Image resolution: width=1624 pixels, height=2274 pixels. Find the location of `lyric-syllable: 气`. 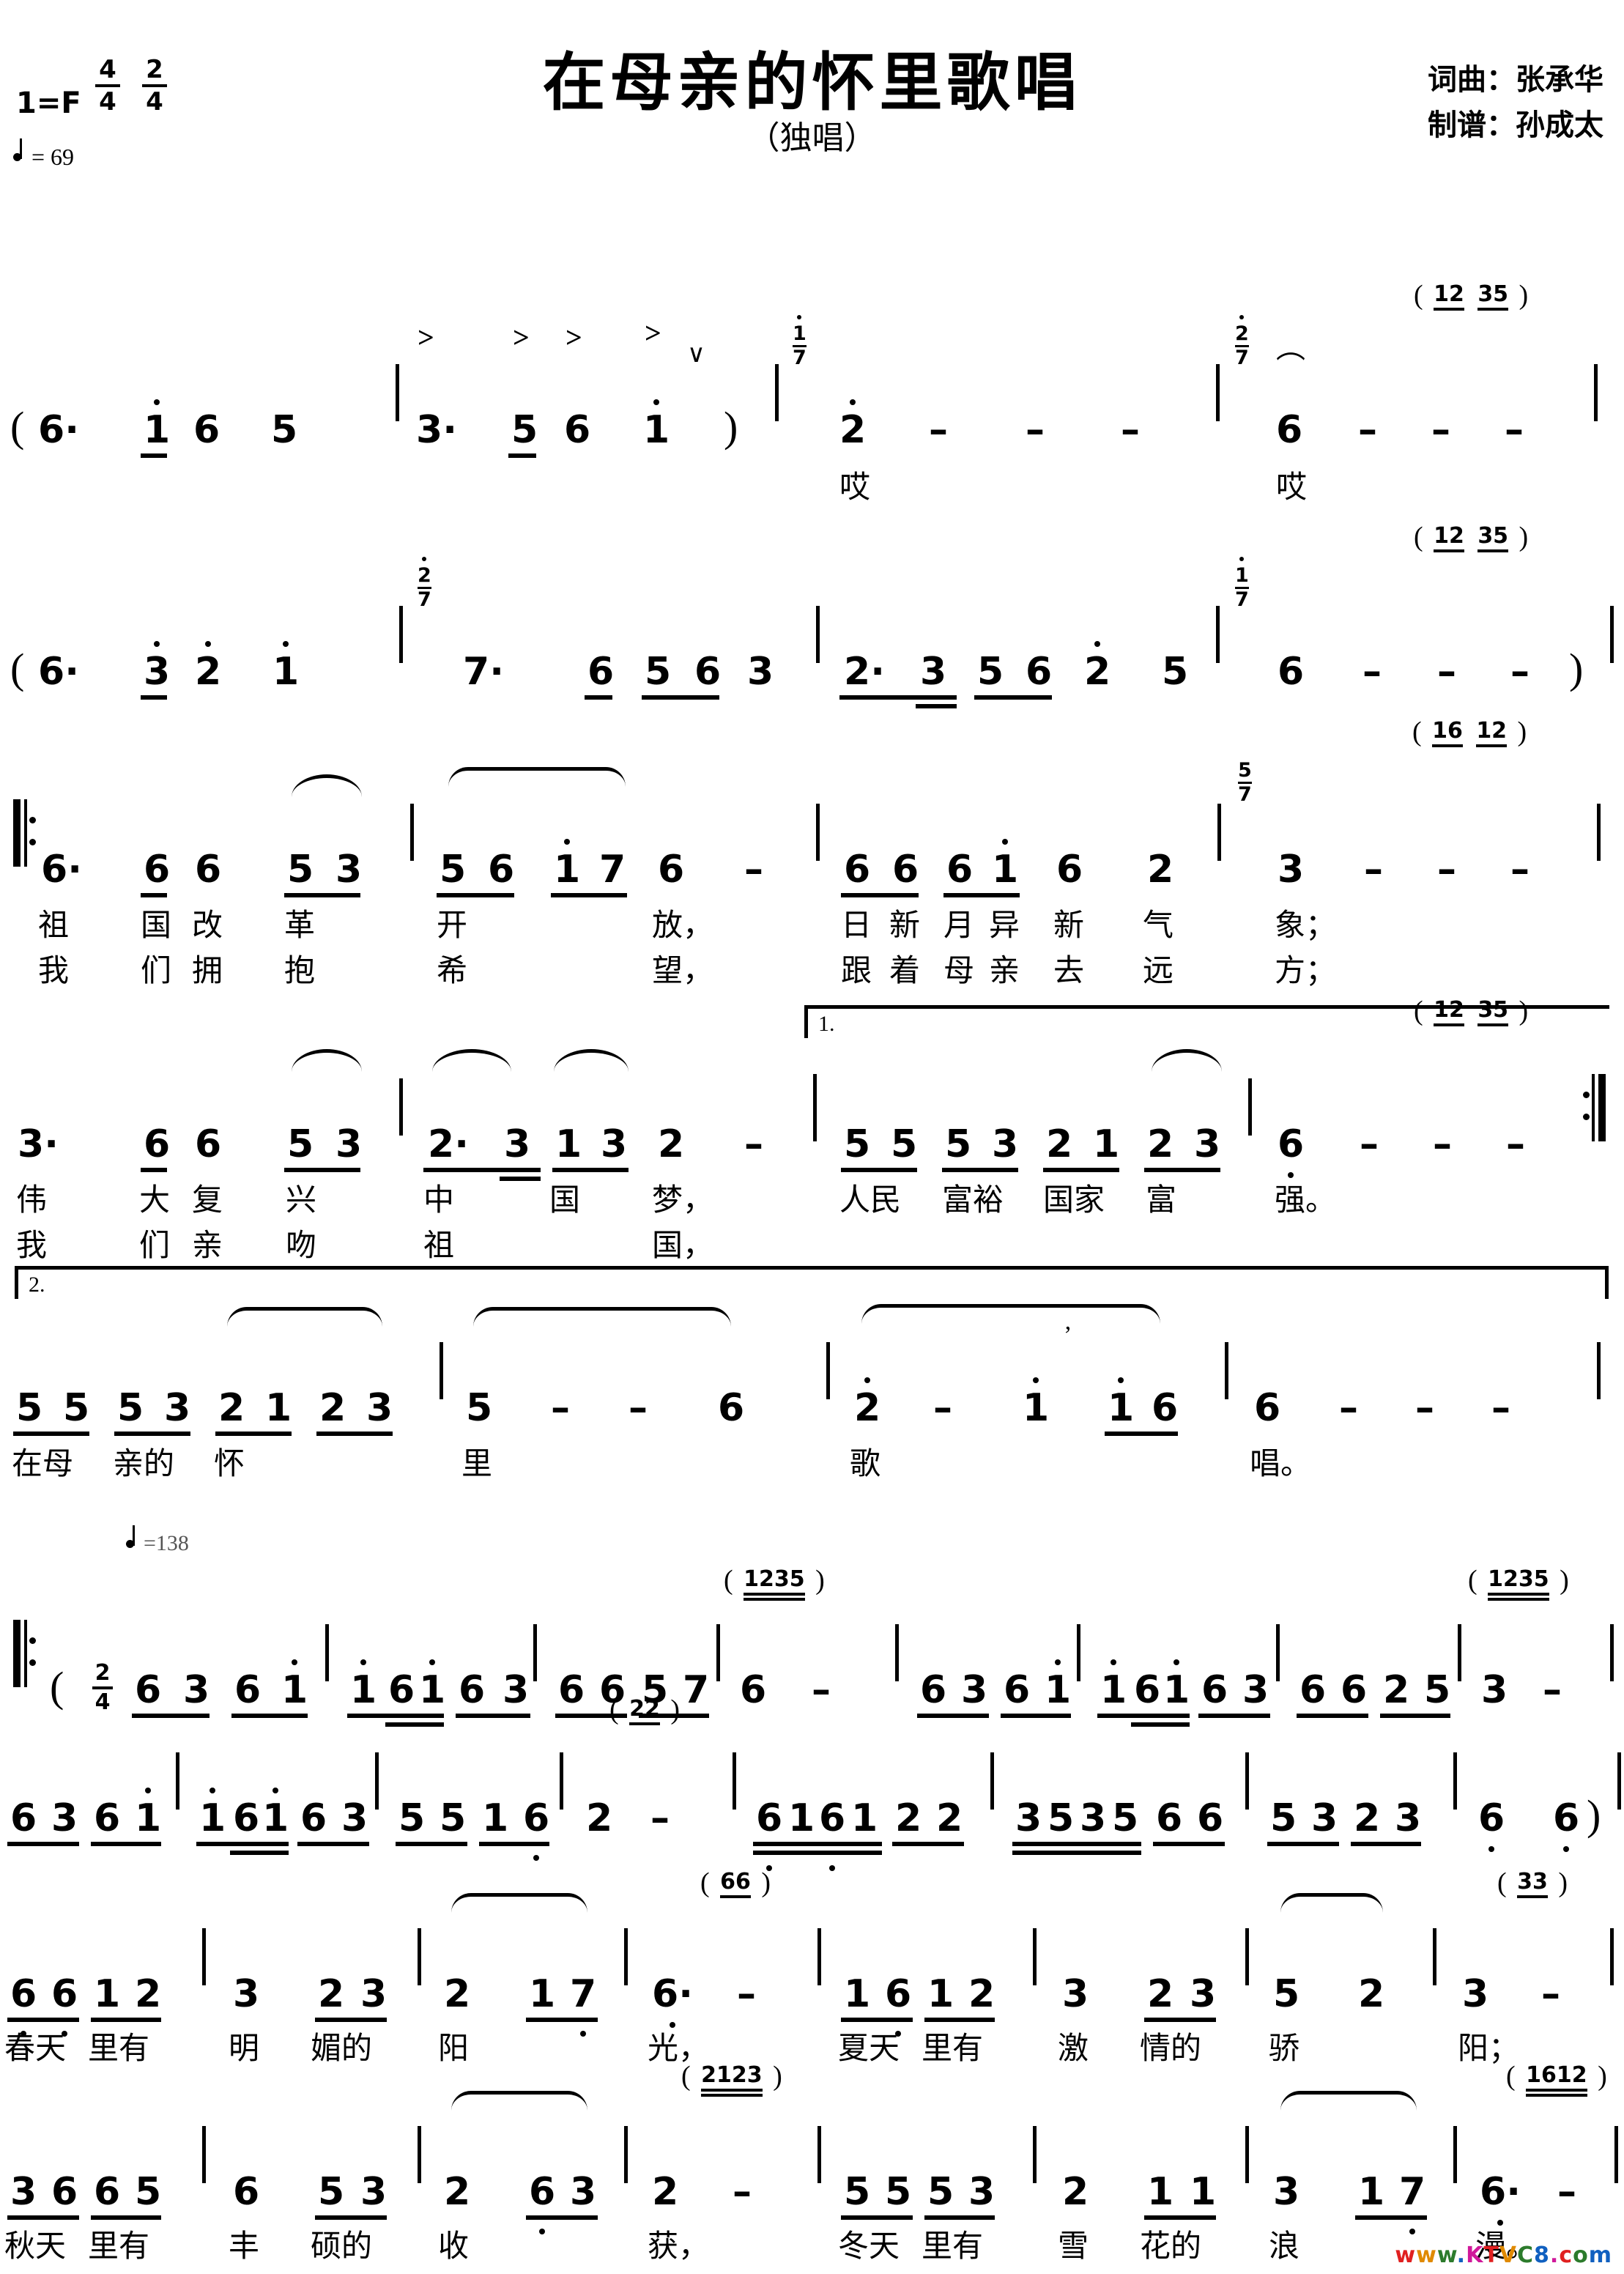

lyric-syllable: 气 is located at coordinates (1158, 926).